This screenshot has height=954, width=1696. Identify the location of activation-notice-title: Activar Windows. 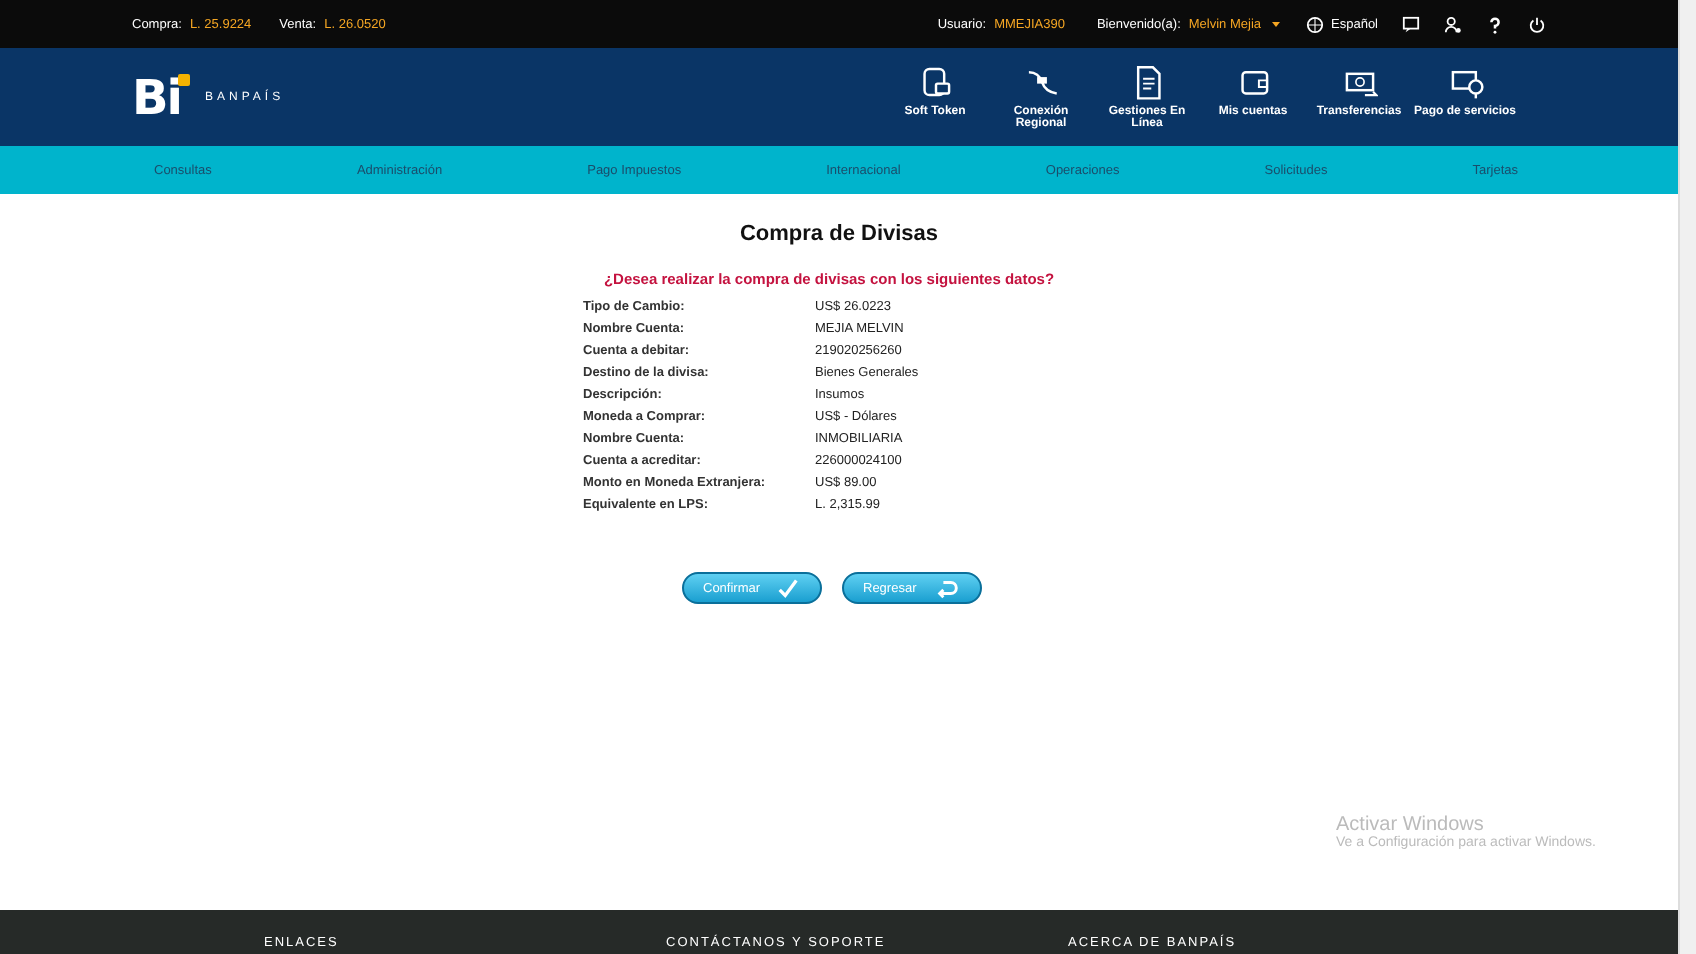
(1411, 825).